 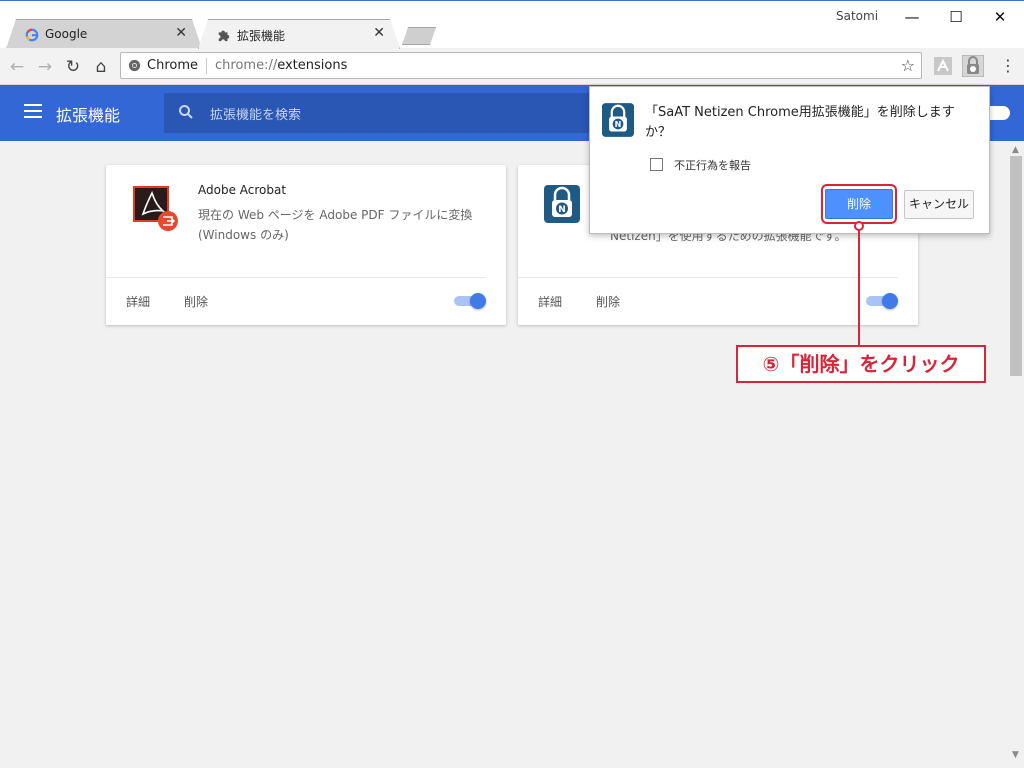 What do you see at coordinates (256, 115) in the screenshot?
I see `search-placeholder: 拡張機能を検索` at bounding box center [256, 115].